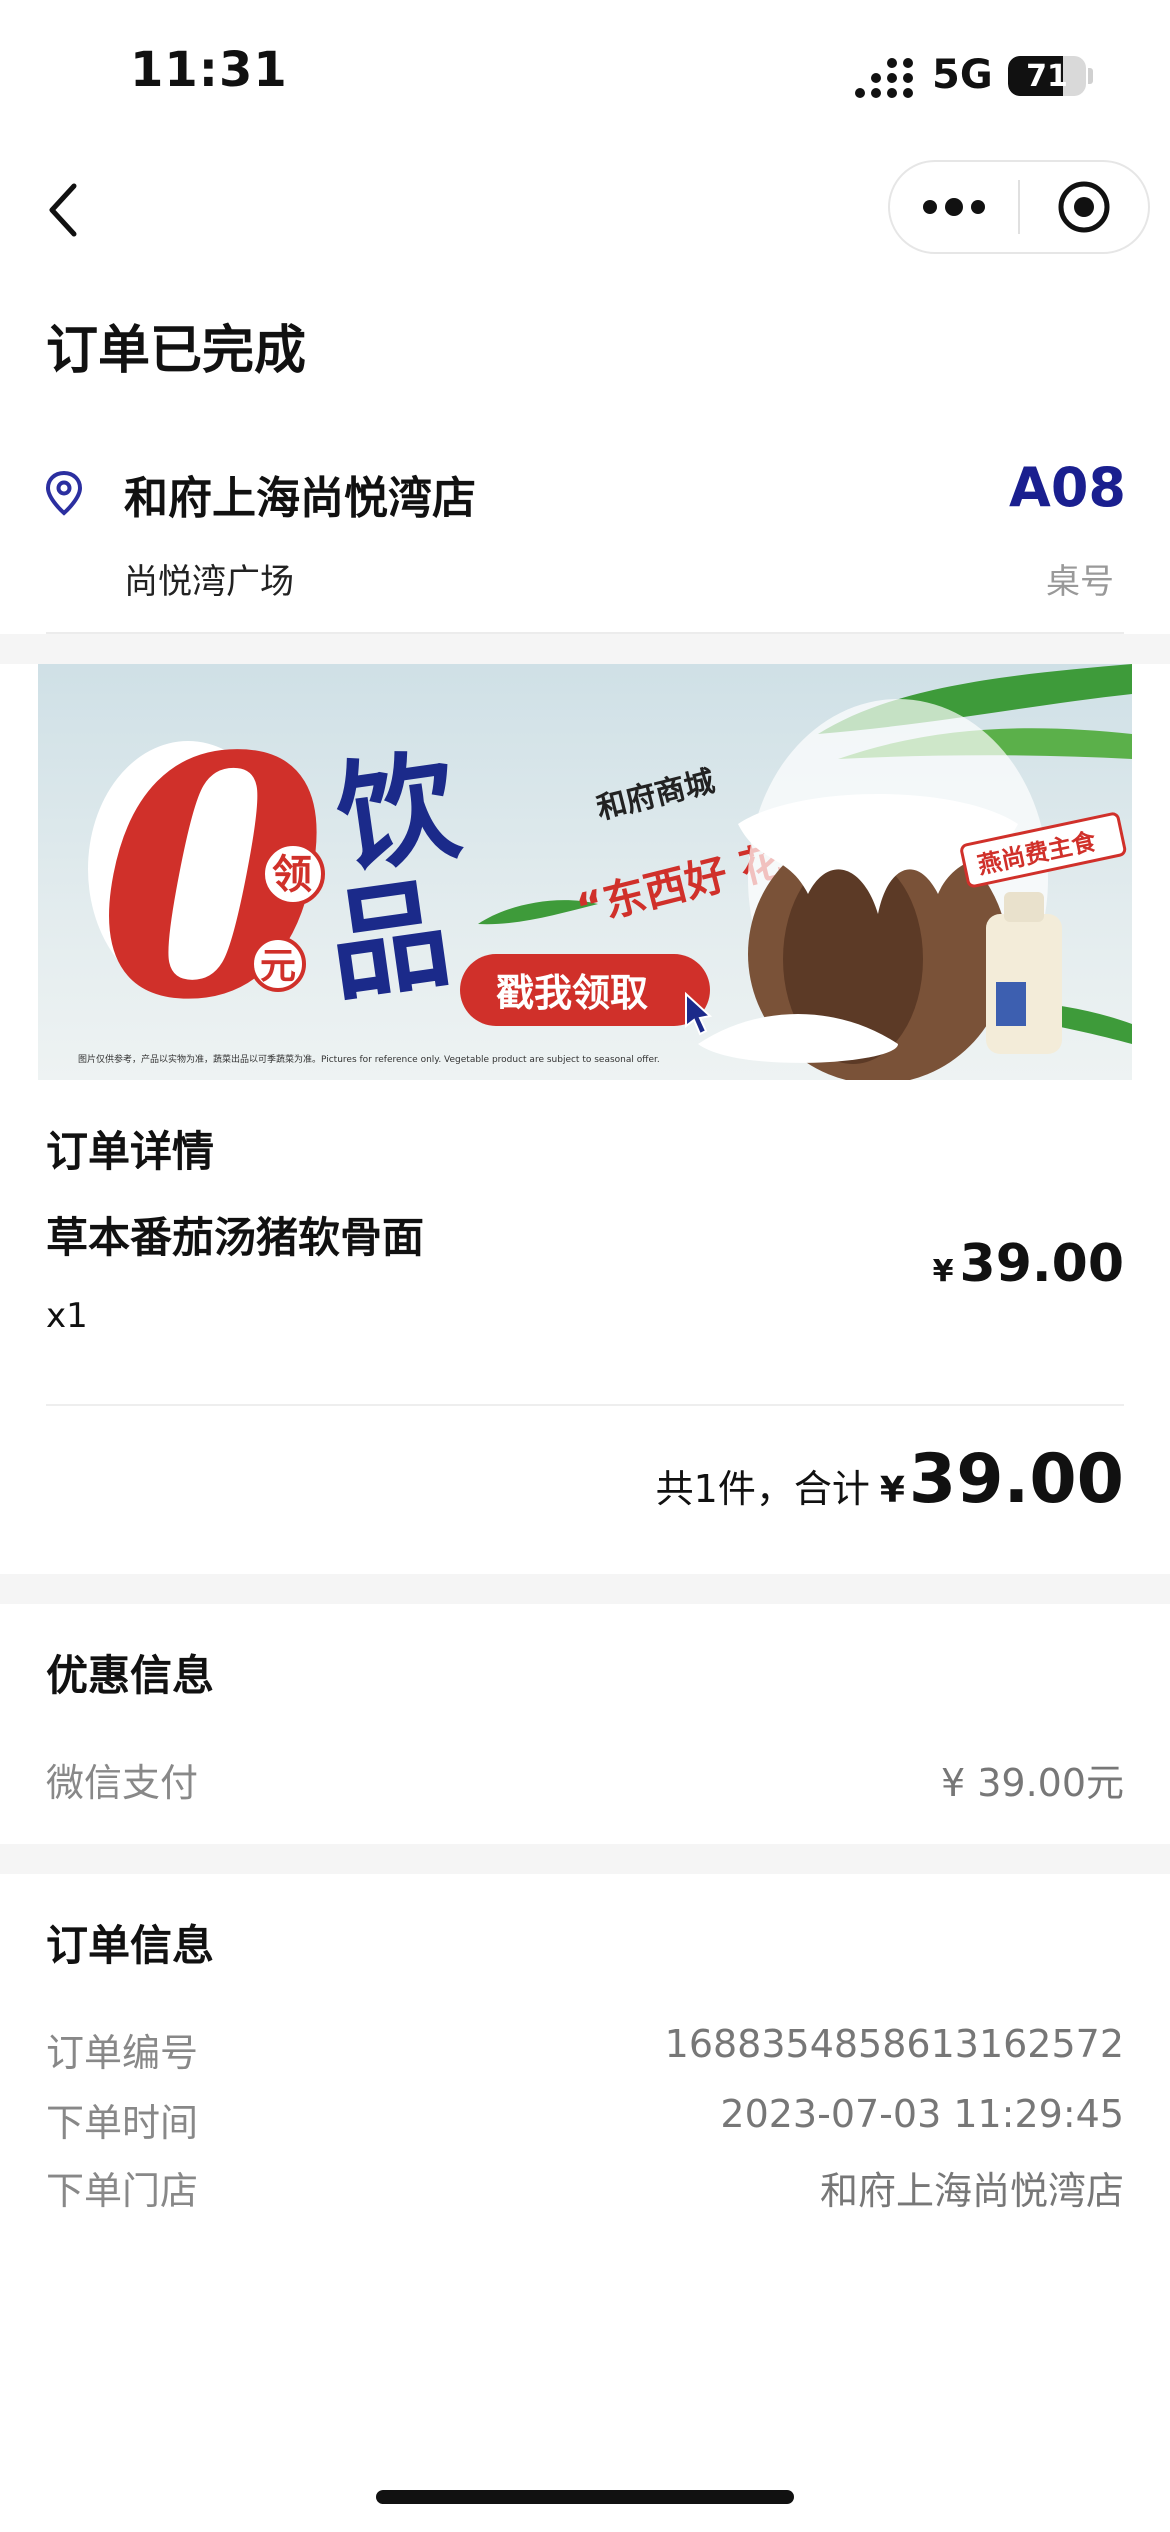 The height and width of the screenshot is (2532, 1170). Describe the element at coordinates (762, 1489) in the screenshot. I see `order-total-label: 共1件，合计` at that location.